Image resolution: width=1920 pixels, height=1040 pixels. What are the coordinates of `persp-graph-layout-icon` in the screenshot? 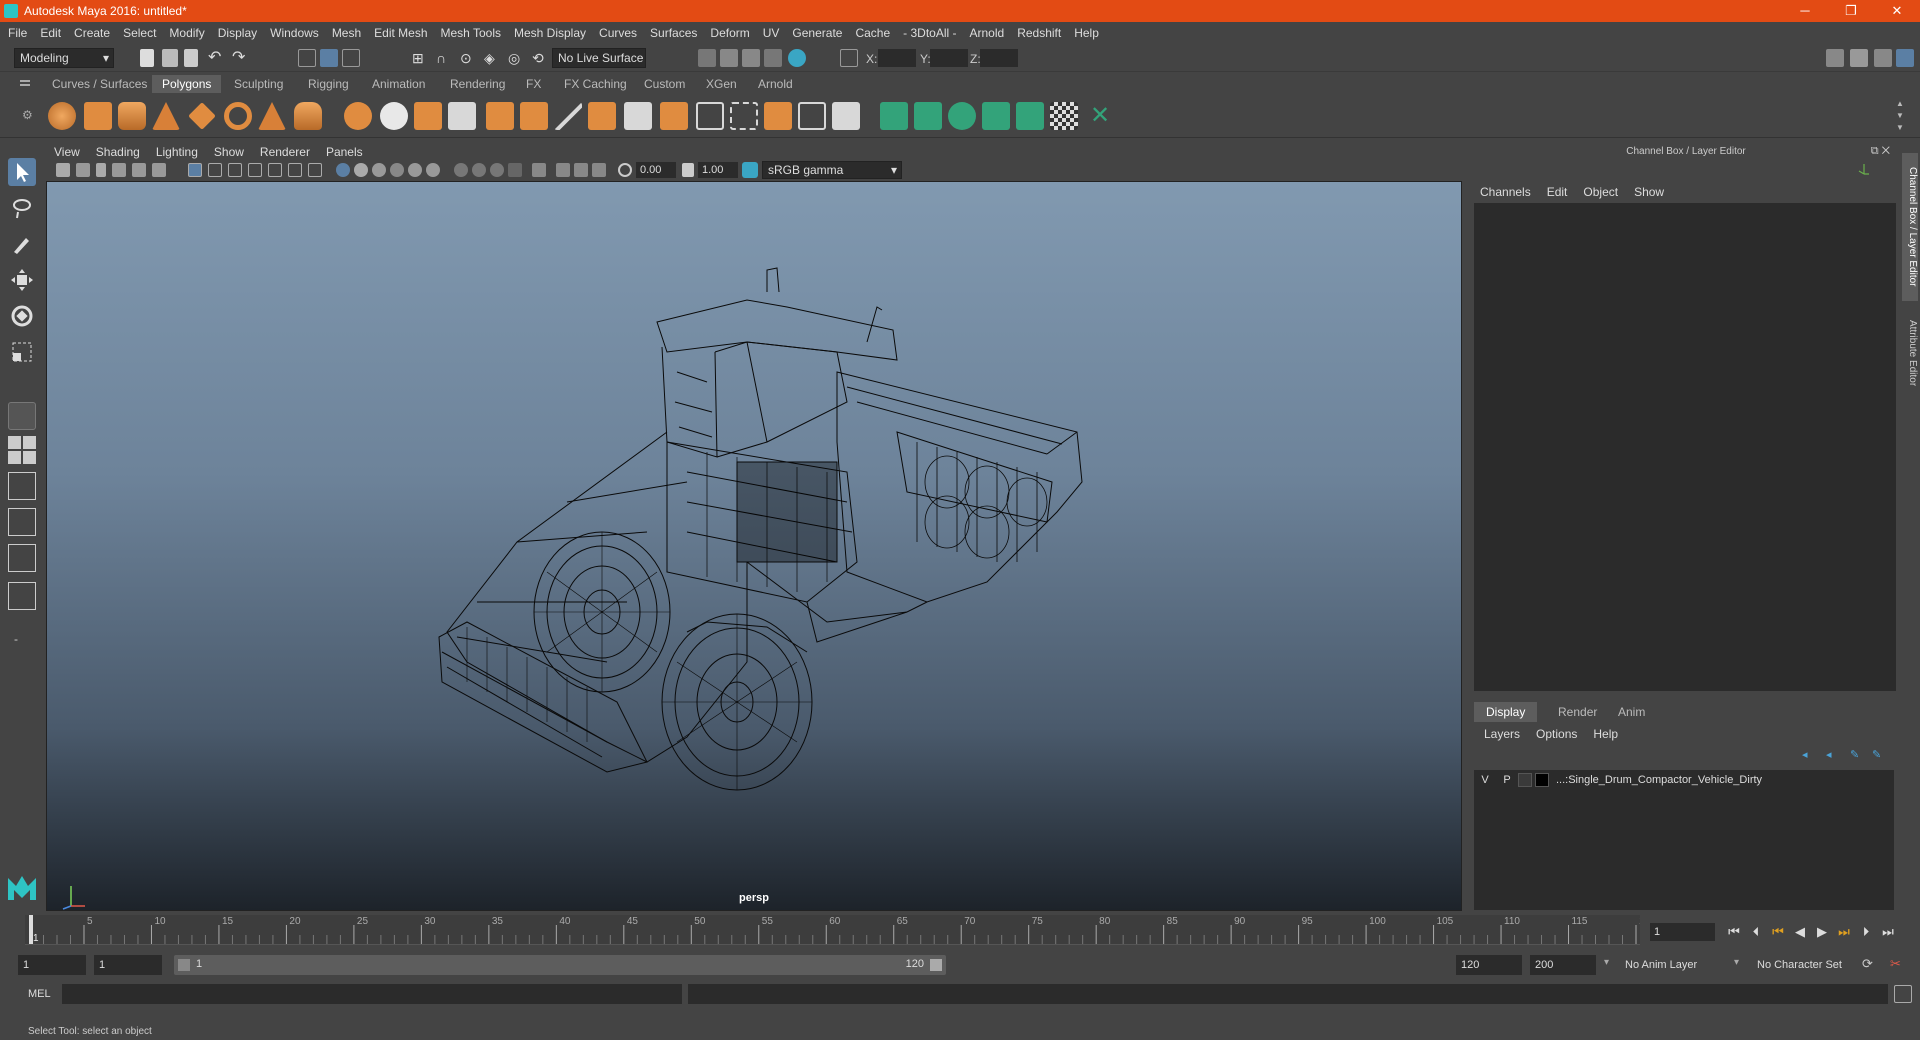 It's located at (22, 522).